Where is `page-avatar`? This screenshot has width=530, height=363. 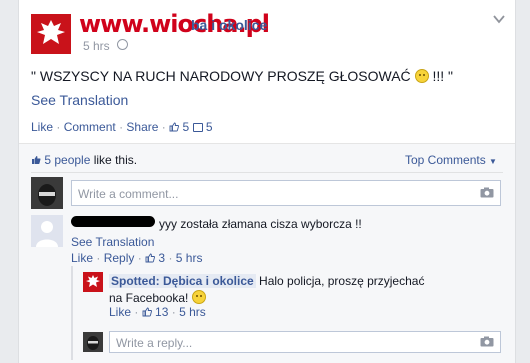 page-avatar is located at coordinates (51, 34).